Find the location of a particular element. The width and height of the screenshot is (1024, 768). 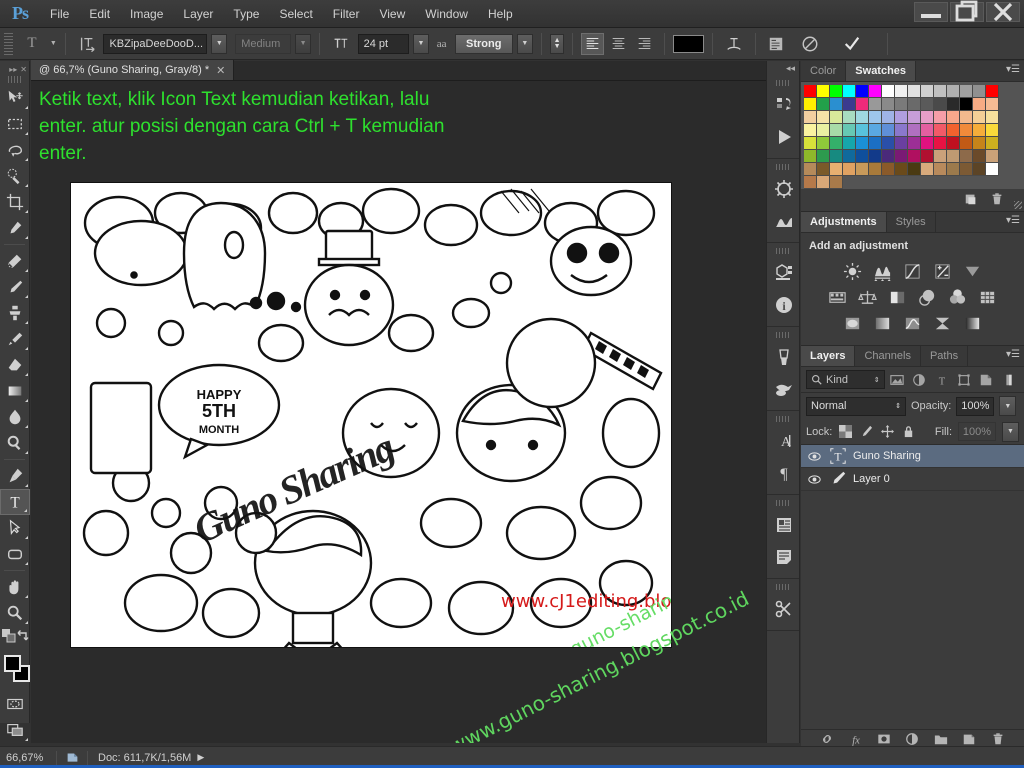

zoom-level: 66,67% is located at coordinates (26, 758).